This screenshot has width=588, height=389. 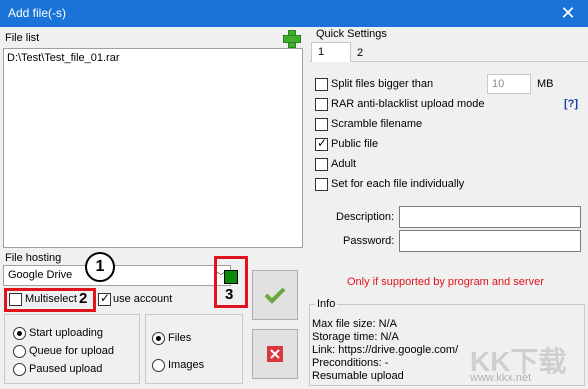 What do you see at coordinates (321, 124) in the screenshot?
I see `scramble-filename-checkbox` at bounding box center [321, 124].